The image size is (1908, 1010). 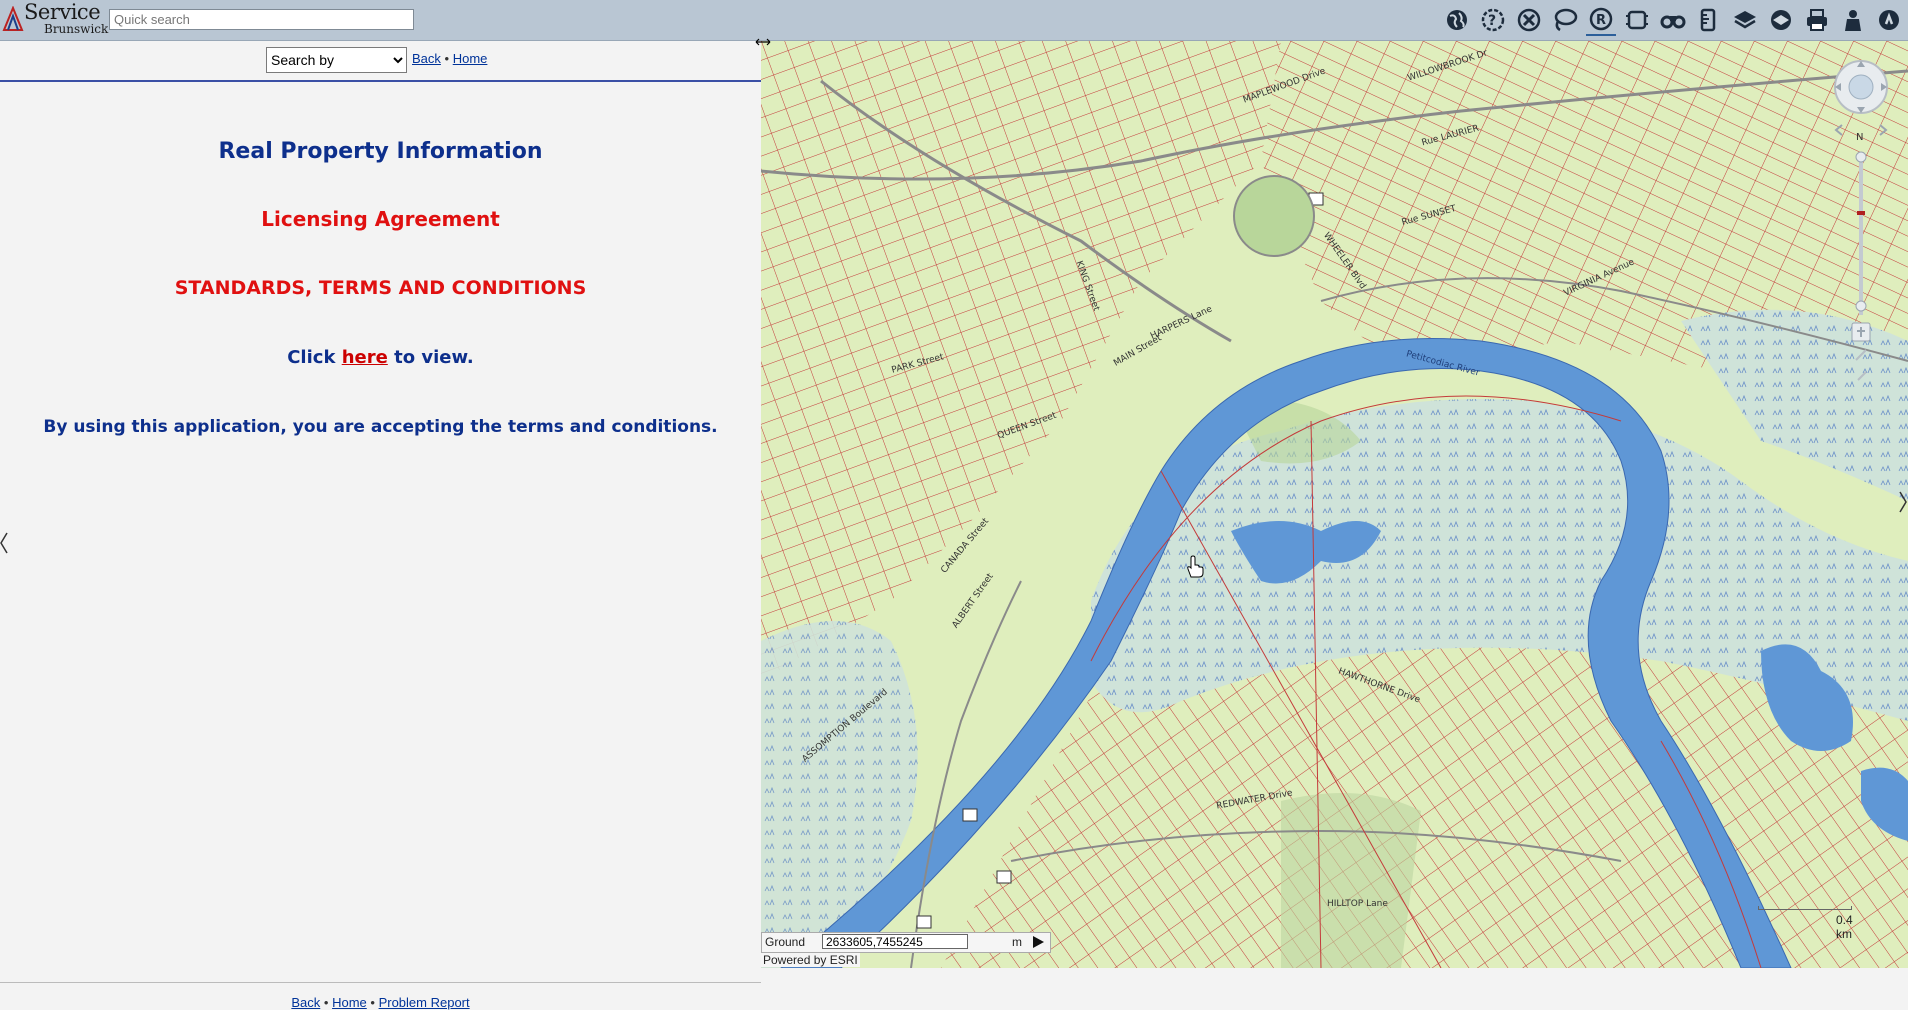 I want to click on panel-footer: Back • Home • Problem Report, so click(x=380, y=996).